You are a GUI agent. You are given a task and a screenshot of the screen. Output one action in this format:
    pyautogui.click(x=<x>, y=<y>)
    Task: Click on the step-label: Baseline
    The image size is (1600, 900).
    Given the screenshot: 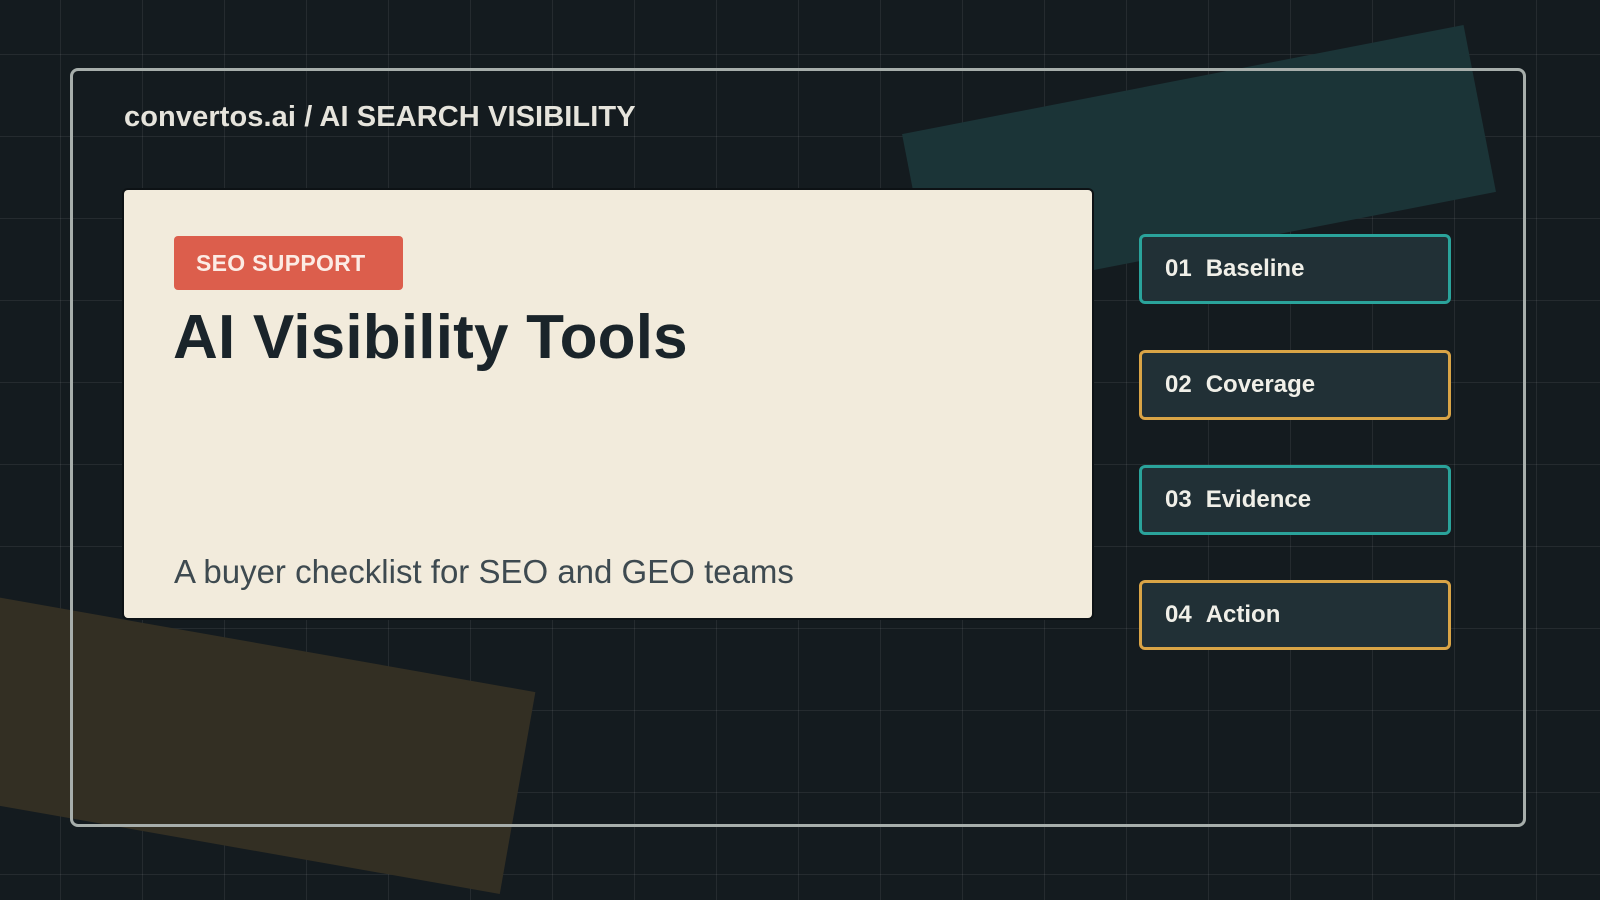 What is the action you would take?
    pyautogui.click(x=1255, y=268)
    